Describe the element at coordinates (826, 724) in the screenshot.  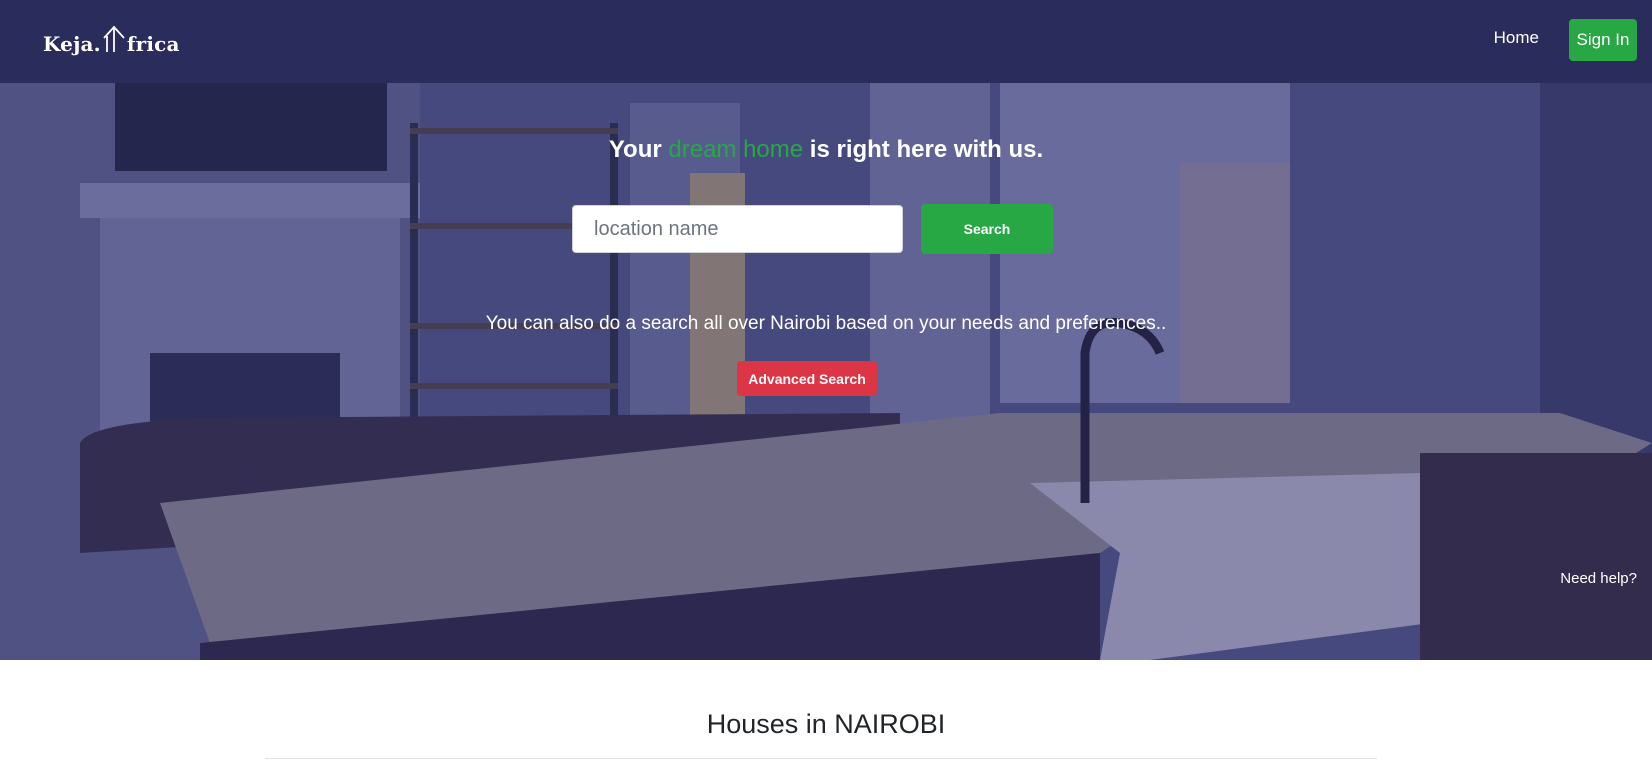
I see `houses-section-title: Houses in NAIROBI` at that location.